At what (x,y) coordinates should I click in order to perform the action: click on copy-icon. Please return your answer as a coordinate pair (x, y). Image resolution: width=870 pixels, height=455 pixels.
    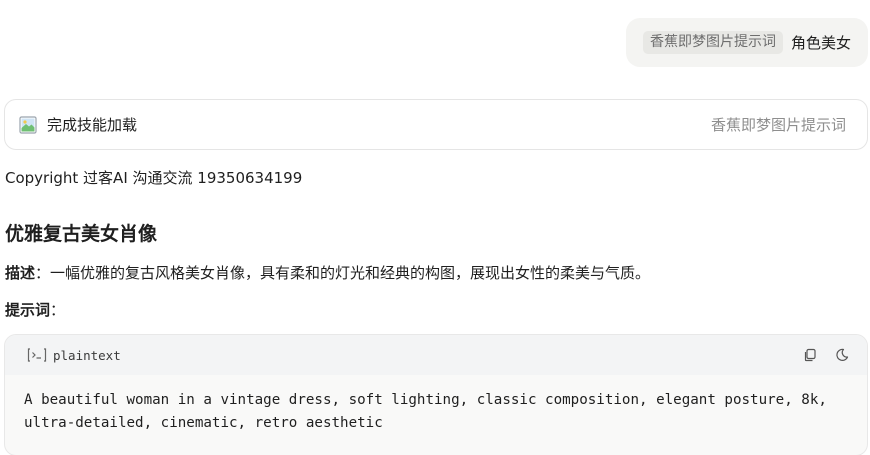
    Looking at the image, I should click on (810, 355).